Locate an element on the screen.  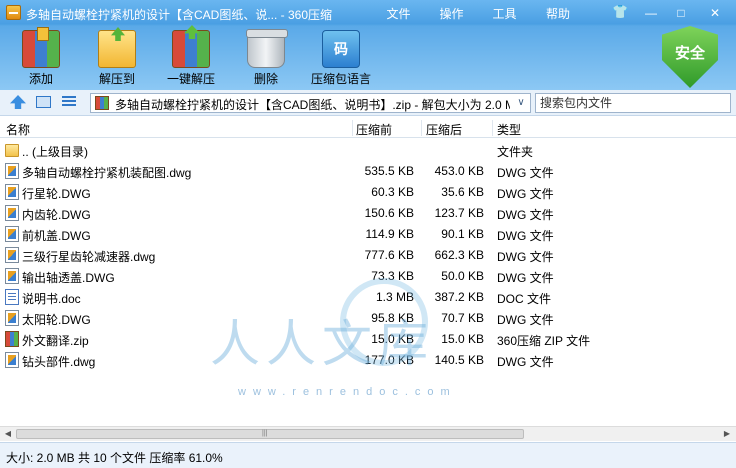
file-size: 777.6 KB is located at coordinates (389, 255).